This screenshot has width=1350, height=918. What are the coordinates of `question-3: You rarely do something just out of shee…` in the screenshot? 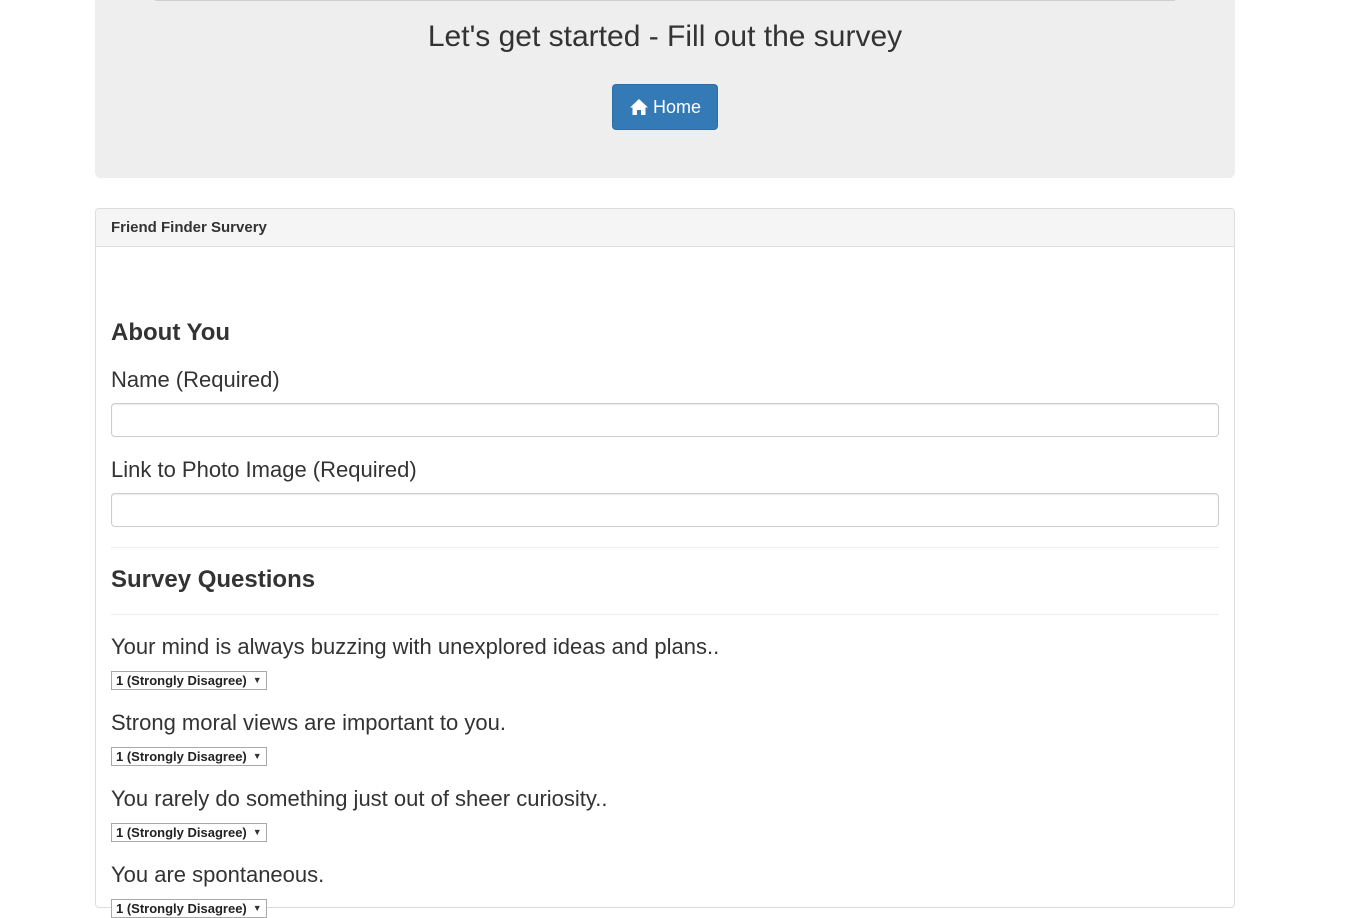 It's located at (359, 798).